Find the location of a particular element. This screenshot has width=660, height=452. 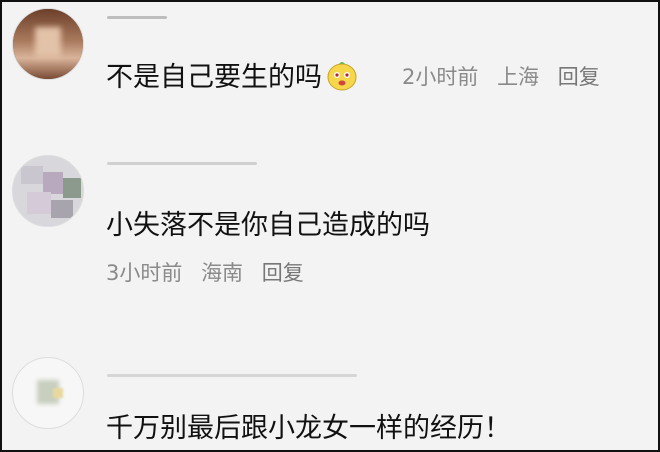

comment-location: 海南 is located at coordinates (222, 273).